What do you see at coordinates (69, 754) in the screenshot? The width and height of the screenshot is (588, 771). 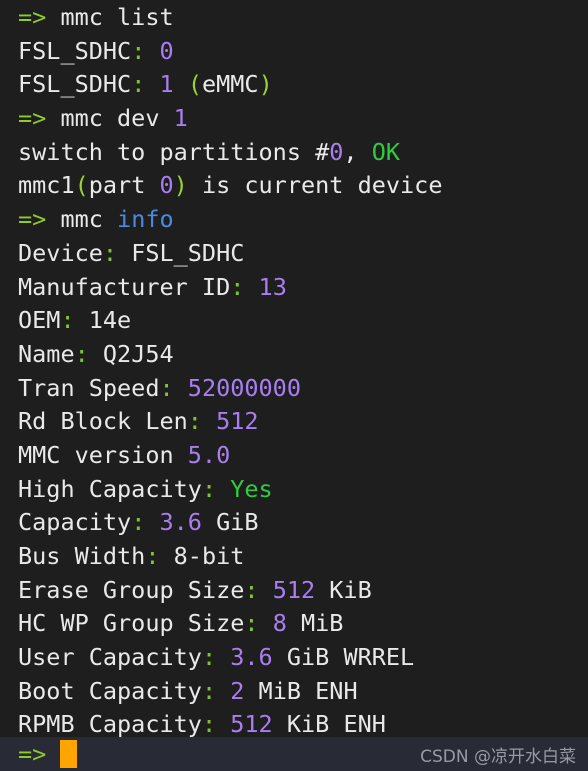 I see `block-cursor` at bounding box center [69, 754].